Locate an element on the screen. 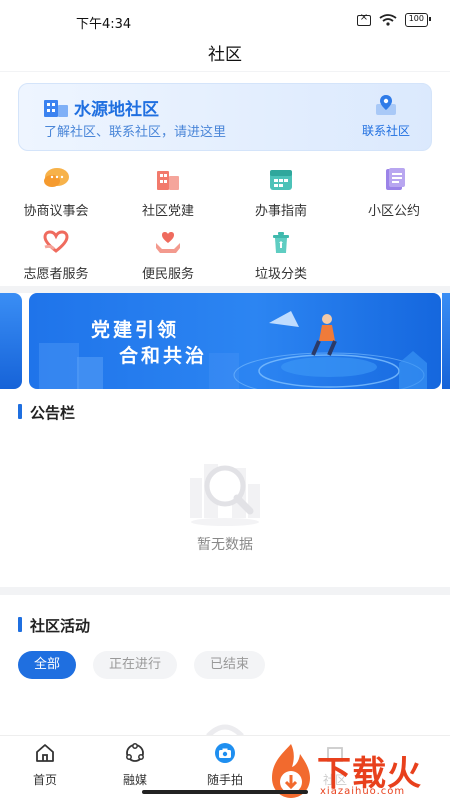 This screenshot has width=450, height=801. camera-icon is located at coordinates (225, 753).